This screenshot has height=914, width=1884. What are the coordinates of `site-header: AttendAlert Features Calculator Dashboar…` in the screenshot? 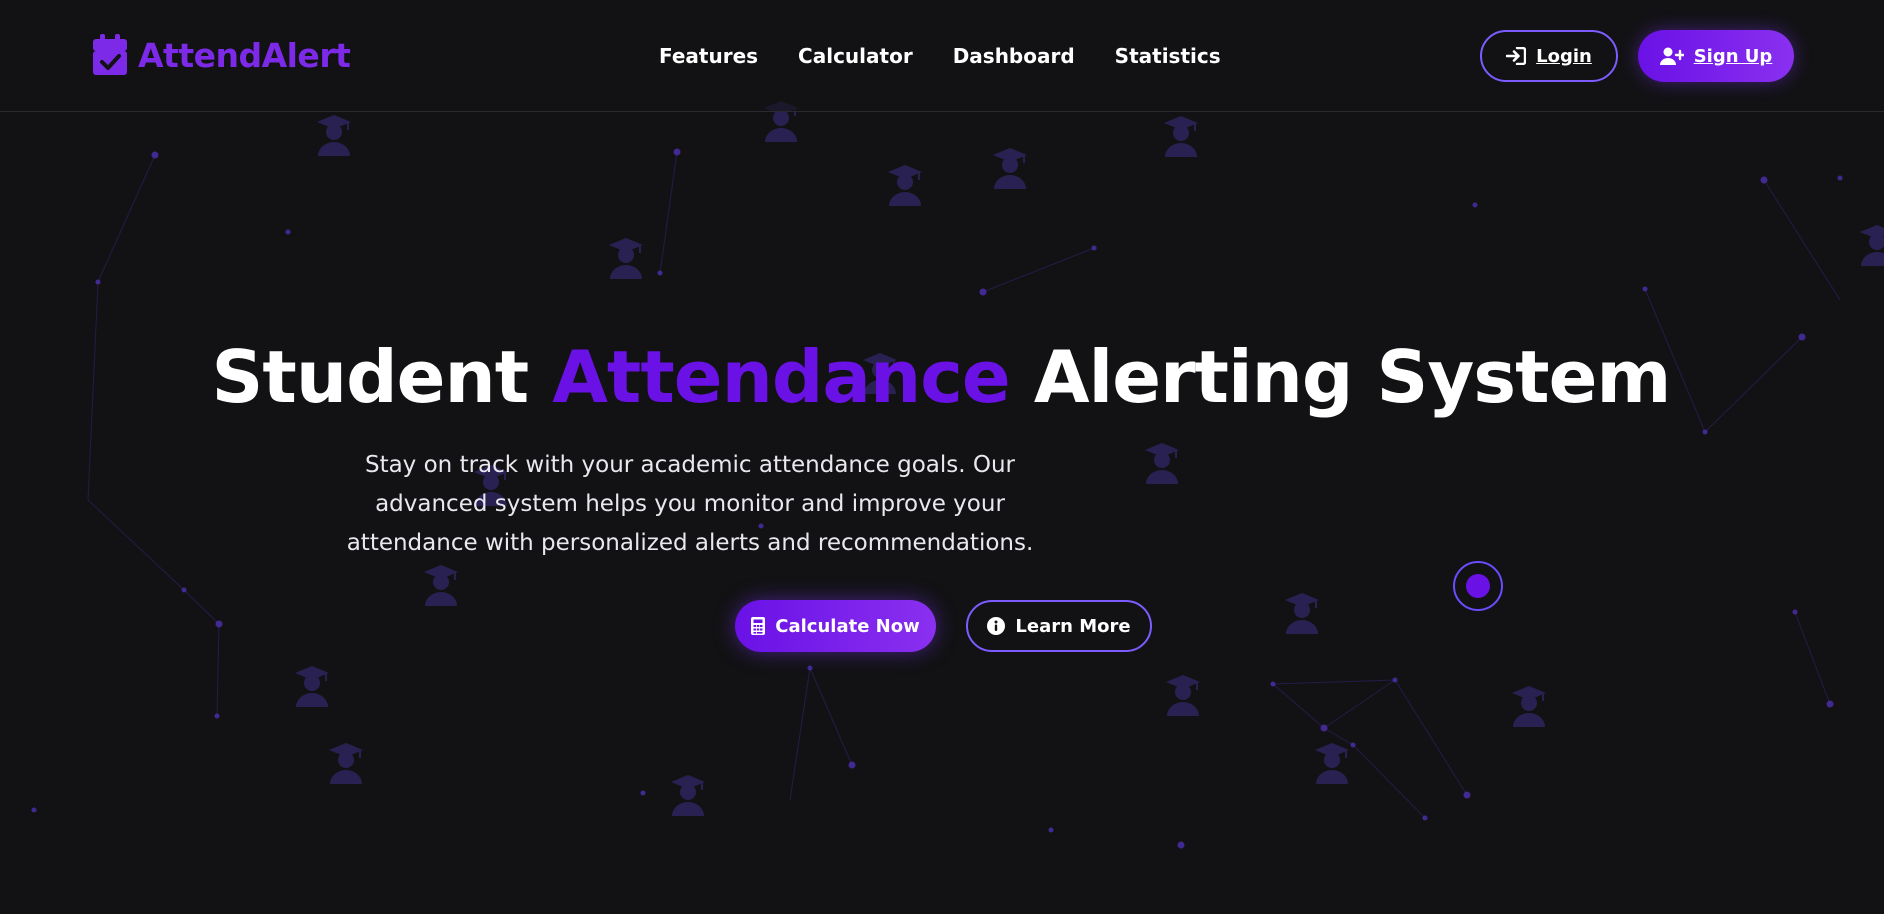 It's located at (942, 56).